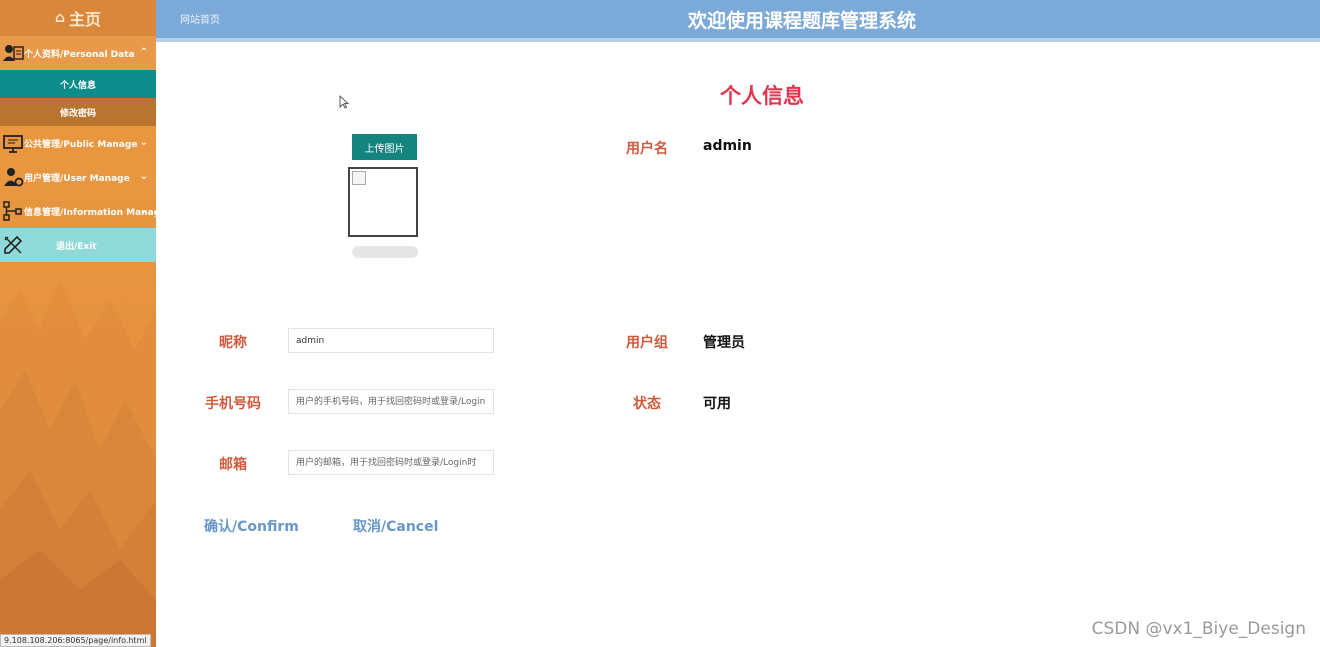 This screenshot has height=647, width=1320. Describe the element at coordinates (359, 178) in the screenshot. I see `broken-image-icon` at that location.